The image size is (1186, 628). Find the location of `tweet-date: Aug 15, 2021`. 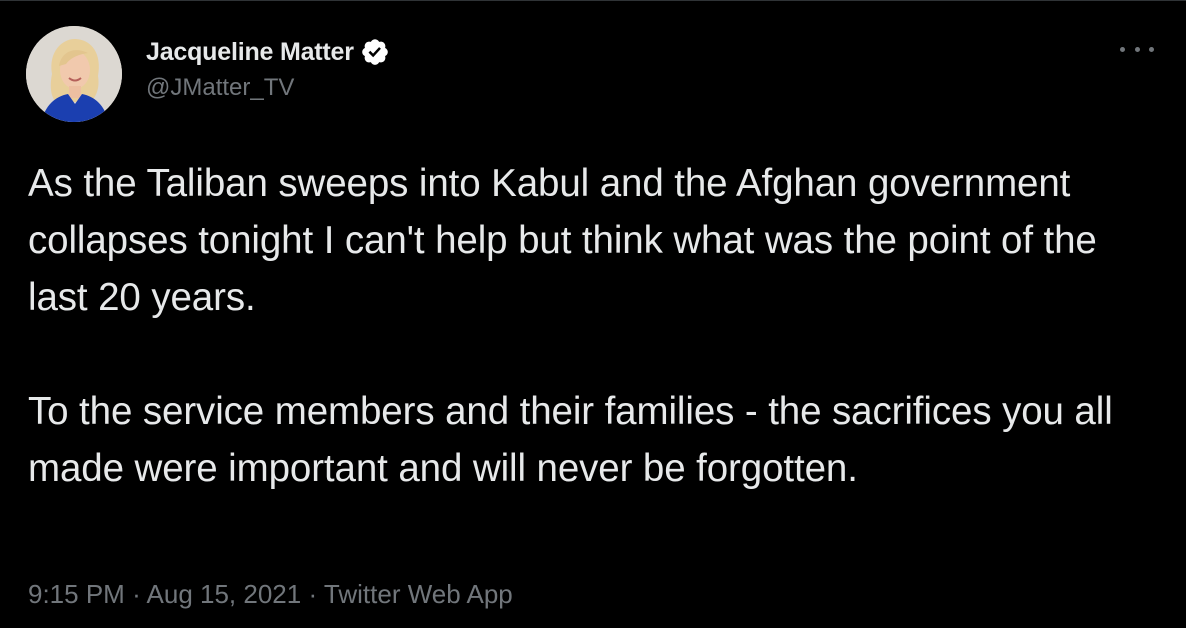

tweet-date: Aug 15, 2021 is located at coordinates (224, 594).